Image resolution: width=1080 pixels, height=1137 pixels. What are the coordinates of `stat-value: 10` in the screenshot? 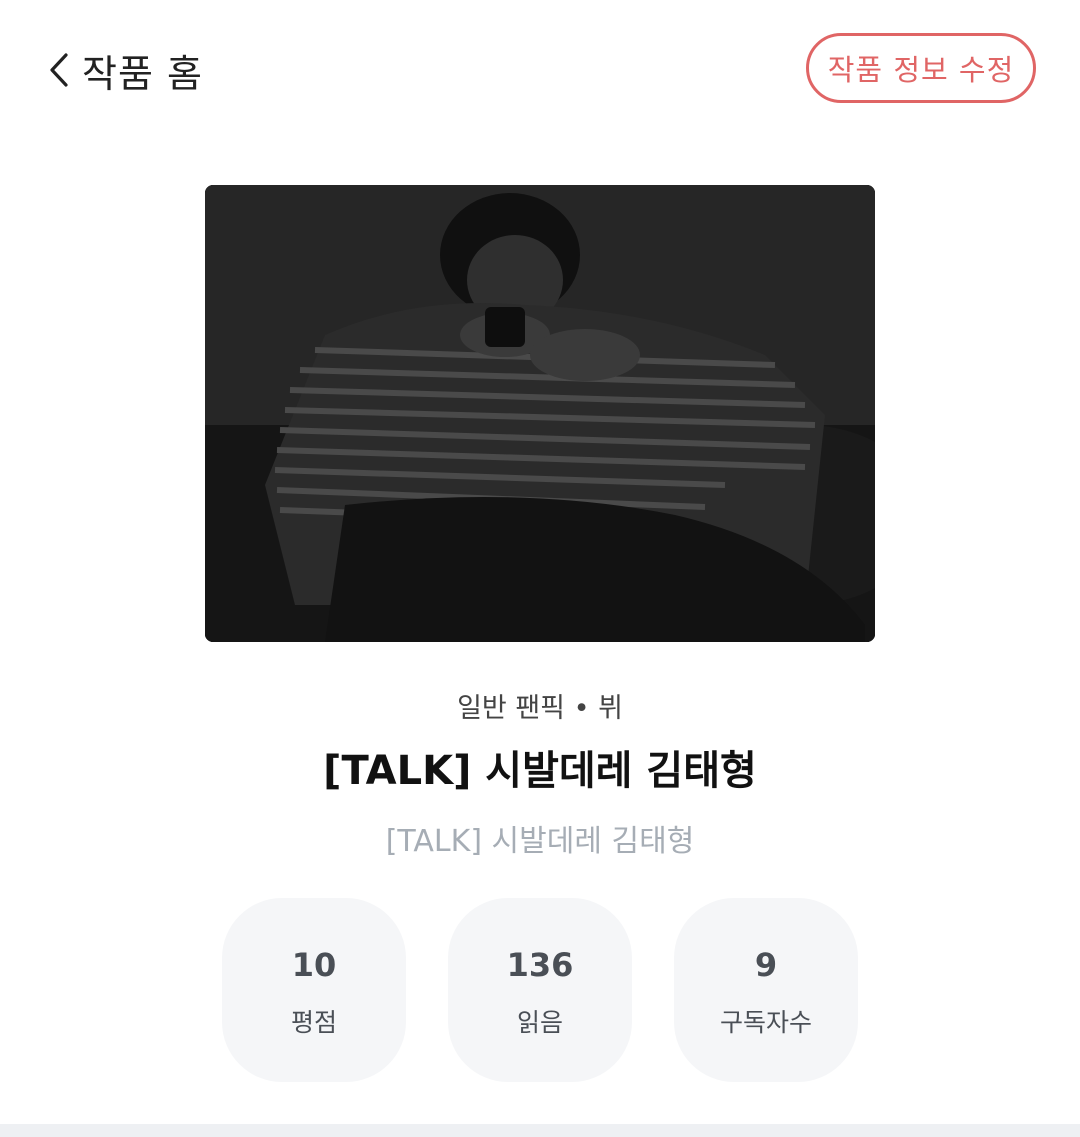 It's located at (314, 965).